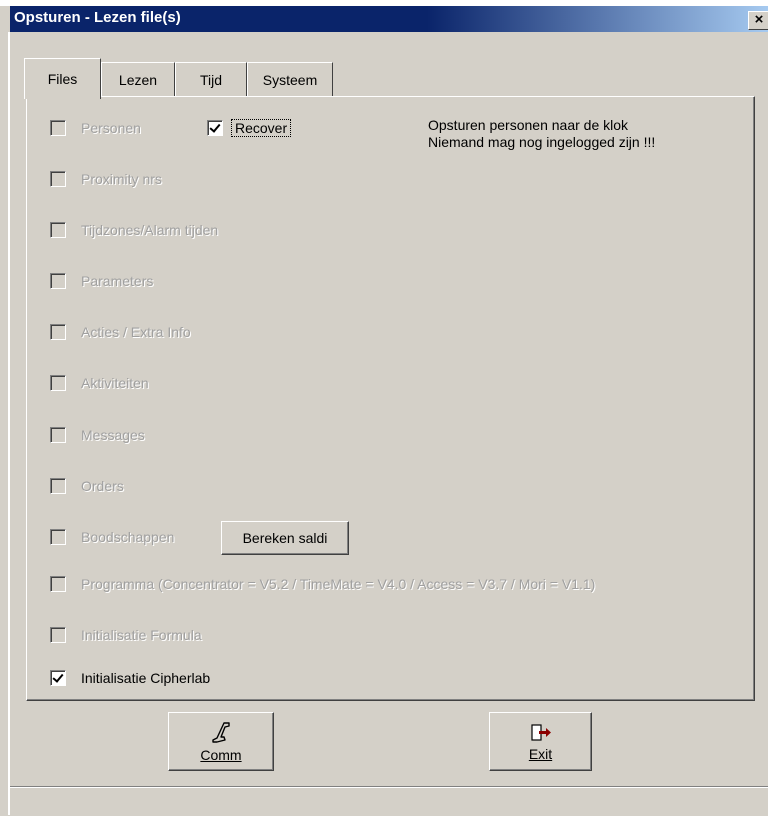  Describe the element at coordinates (389, 801) in the screenshot. I see `status-bar` at that location.